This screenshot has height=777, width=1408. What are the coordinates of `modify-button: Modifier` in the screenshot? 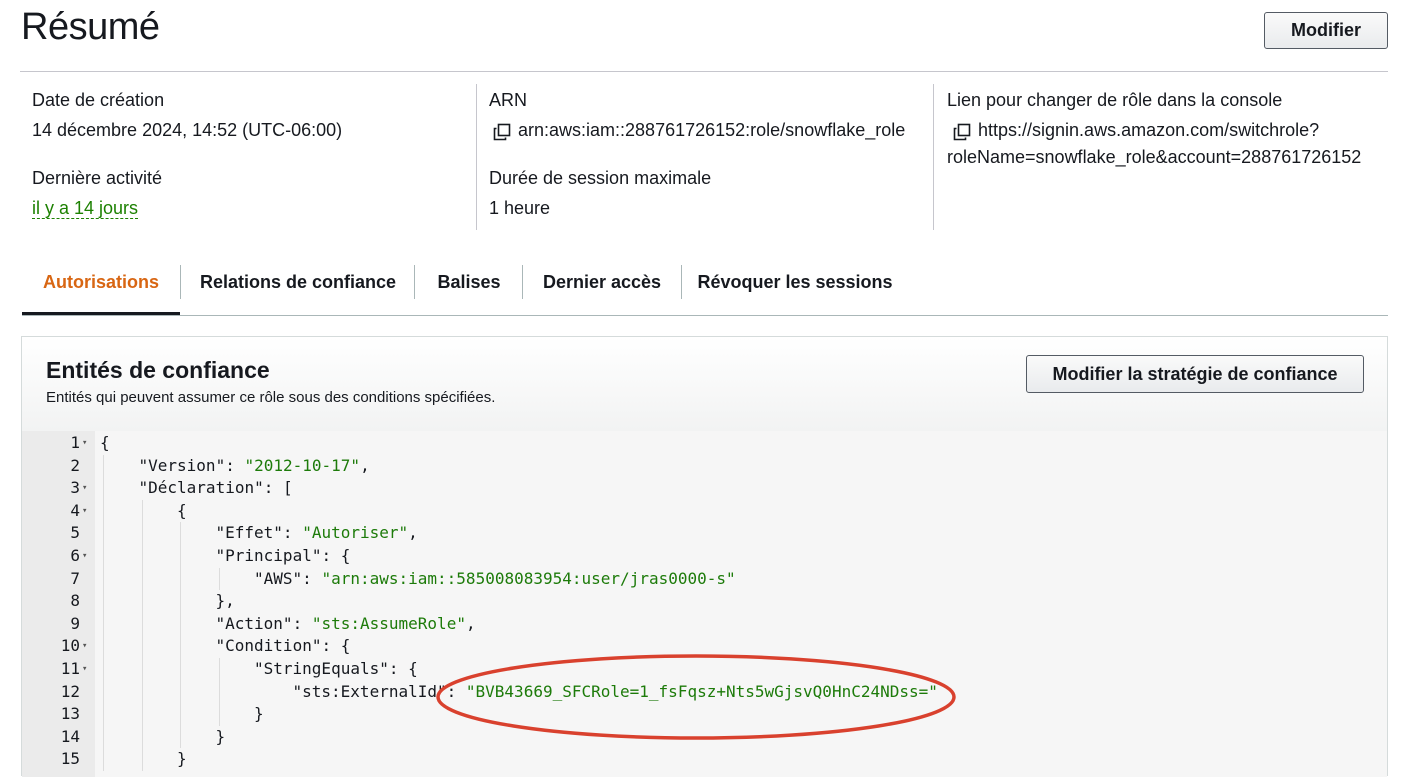 It's located at (1326, 30).